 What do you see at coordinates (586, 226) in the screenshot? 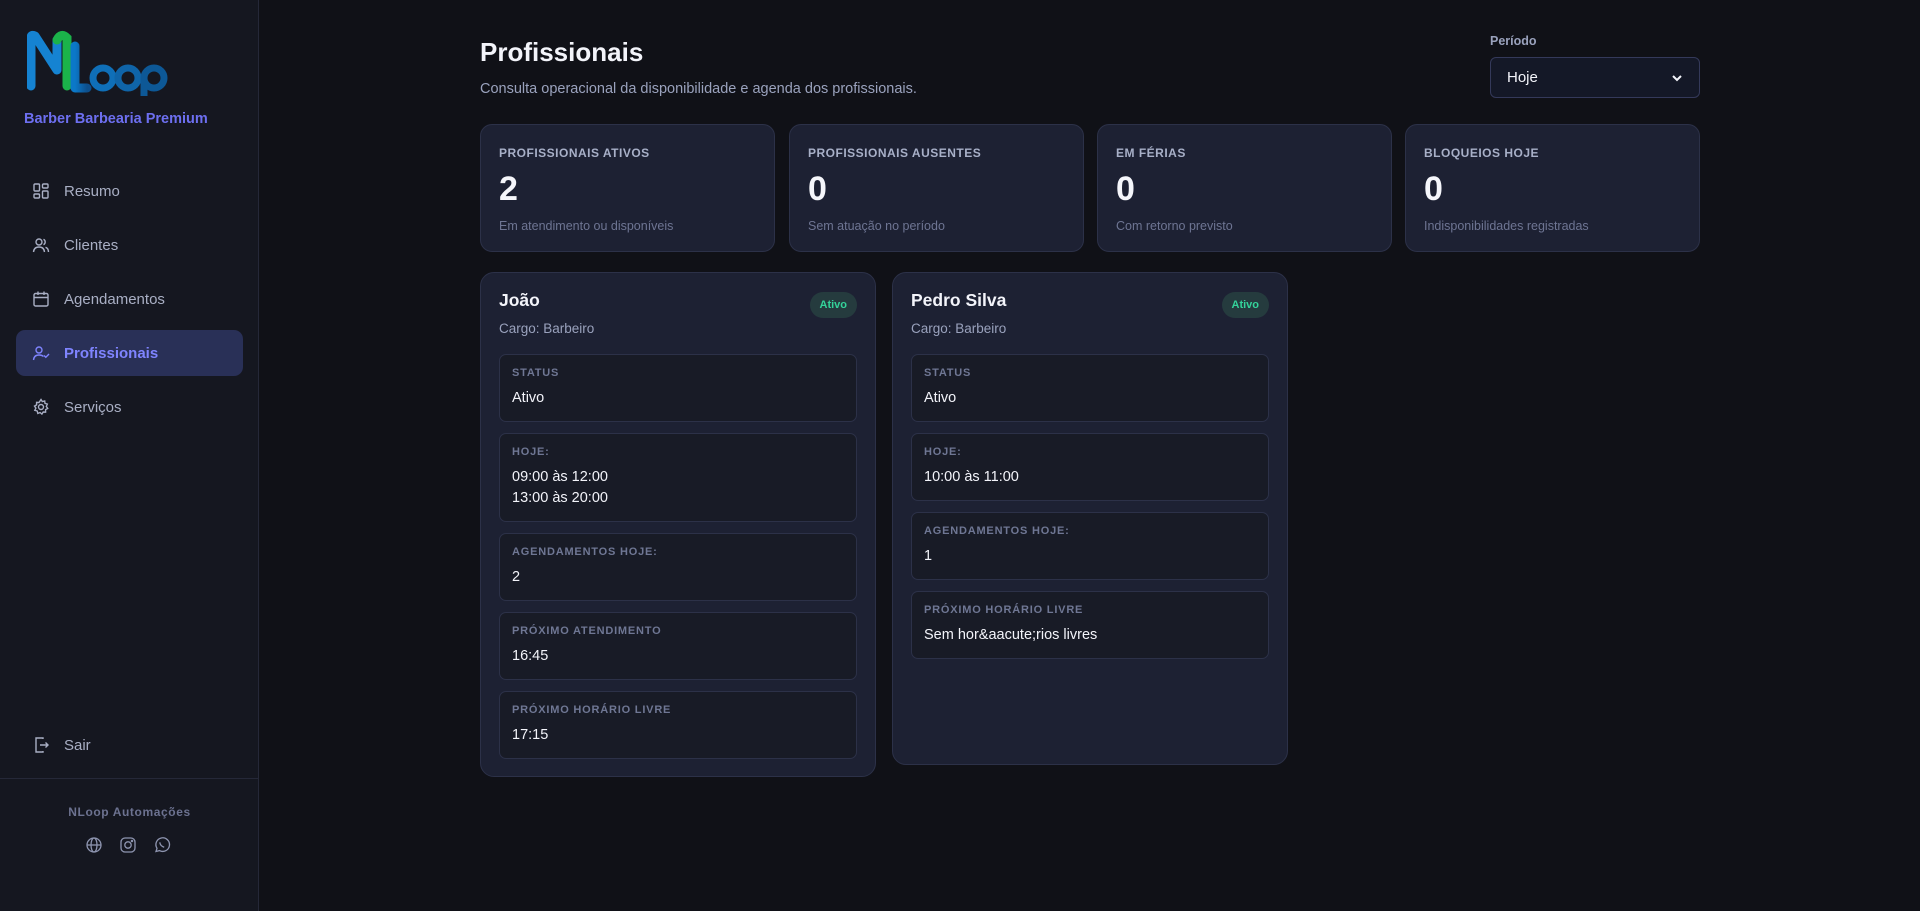
I see `stat-hint: Em atendimento ou disponíveis` at bounding box center [586, 226].